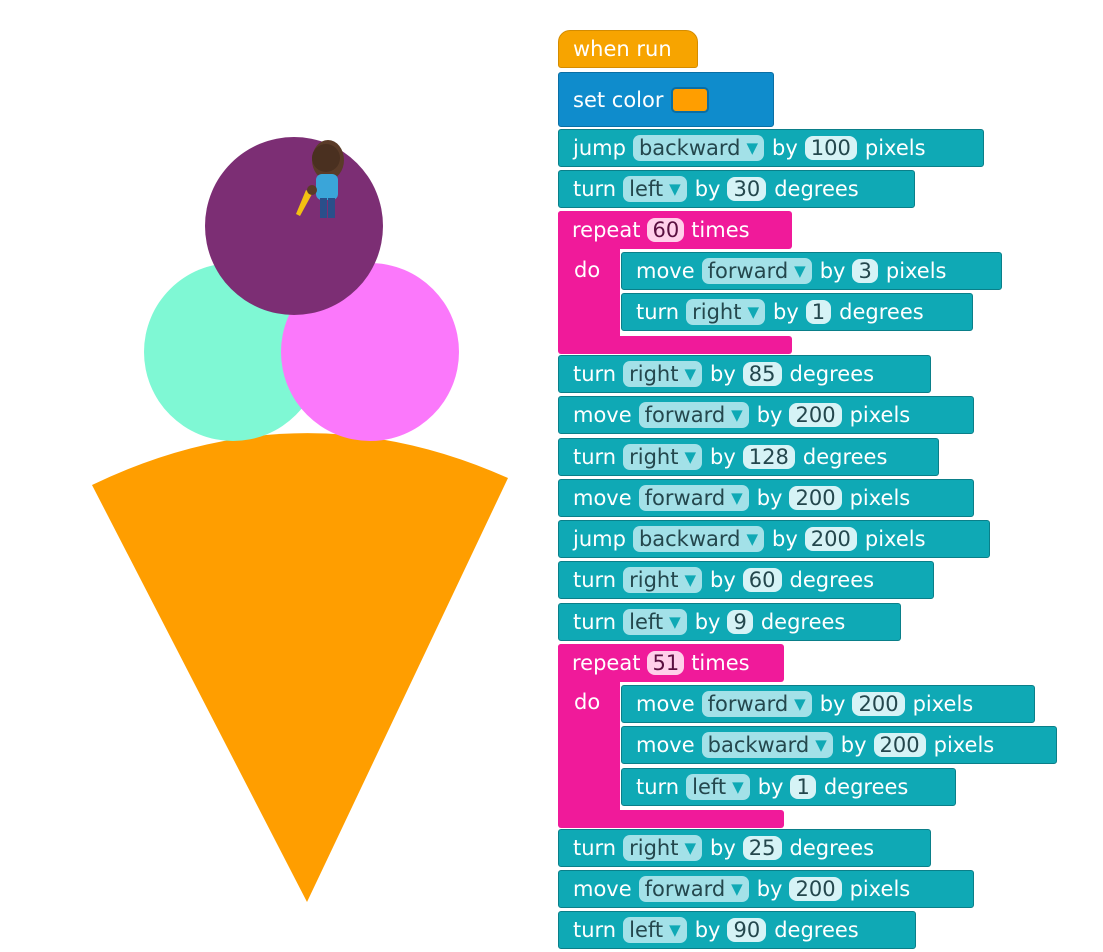  I want to click on turn-left-block: turn left ▼ by 90 degrees, so click(737, 930).